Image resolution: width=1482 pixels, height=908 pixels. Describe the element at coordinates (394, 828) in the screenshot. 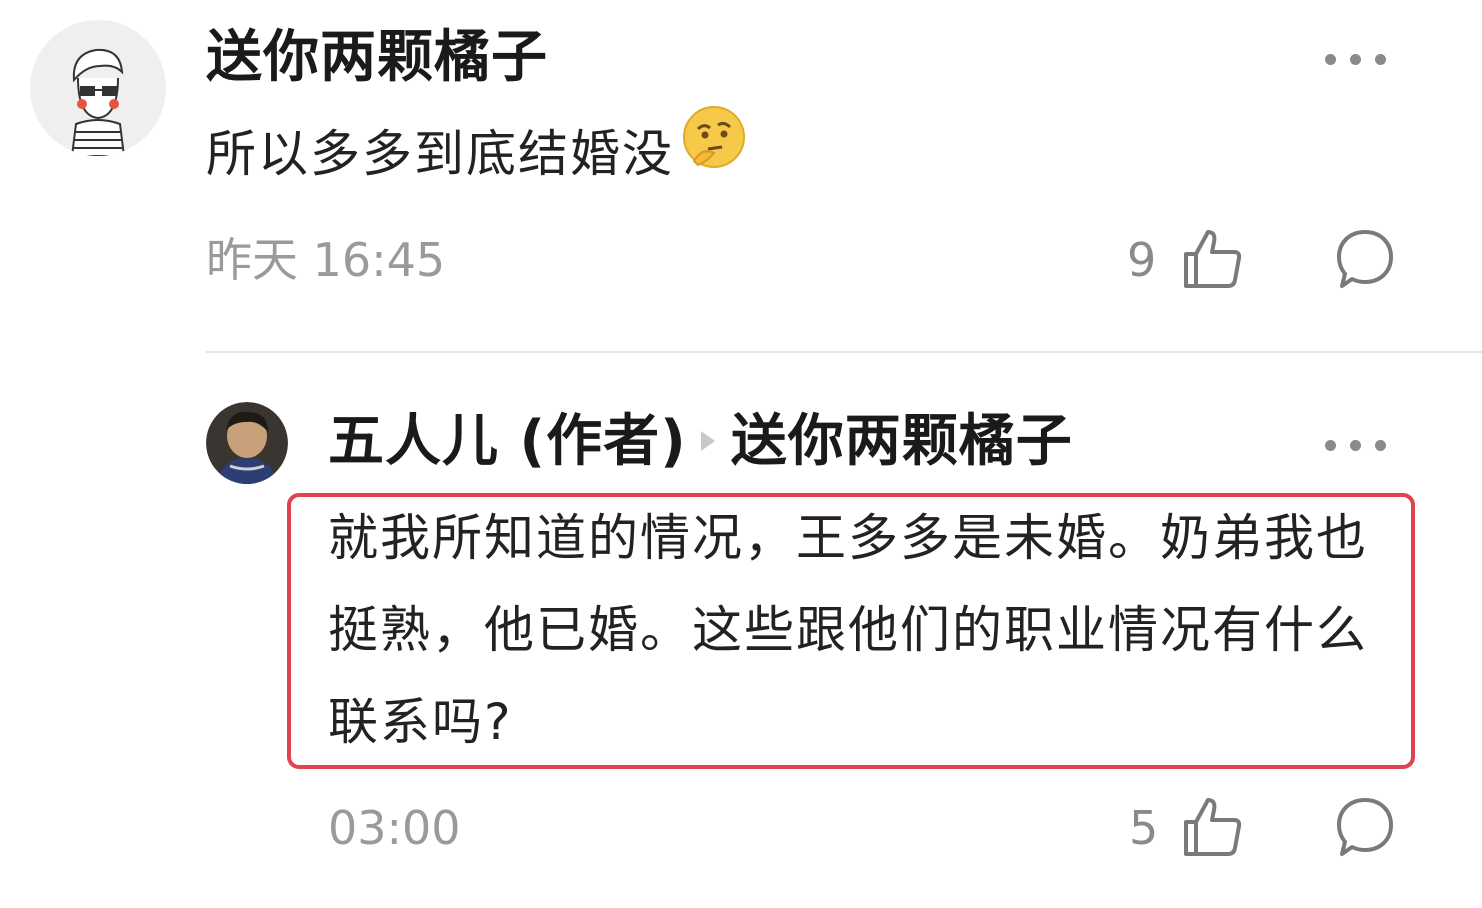

I see `comment-time: 03:00` at that location.